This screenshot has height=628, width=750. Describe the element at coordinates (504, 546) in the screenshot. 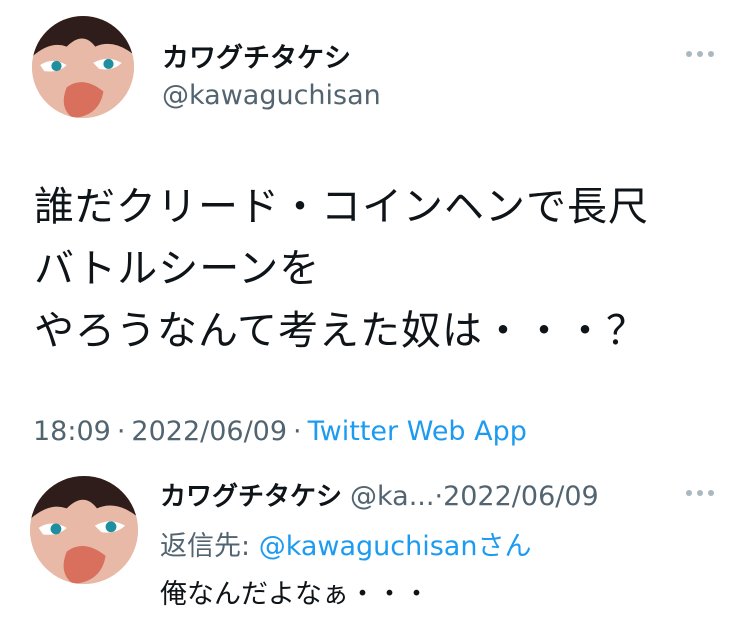

I see `mention-suffix: さん` at that location.